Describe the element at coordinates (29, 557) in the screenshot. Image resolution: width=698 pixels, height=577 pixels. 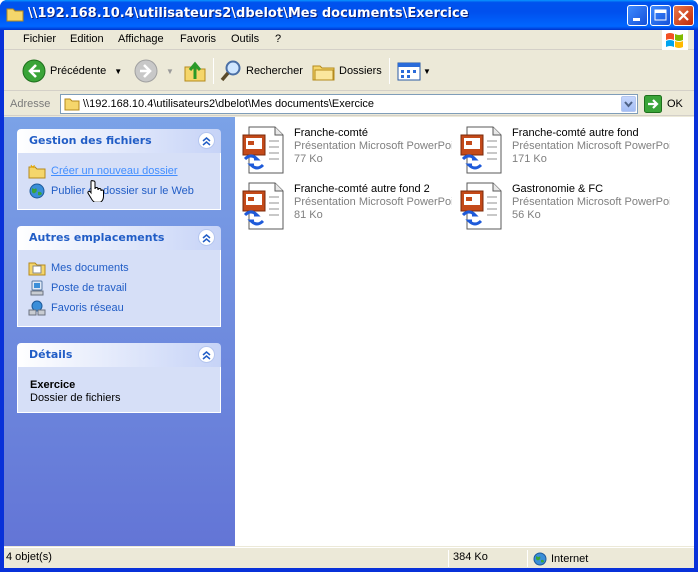
I see `status-object-count: 4 objet(s)` at that location.